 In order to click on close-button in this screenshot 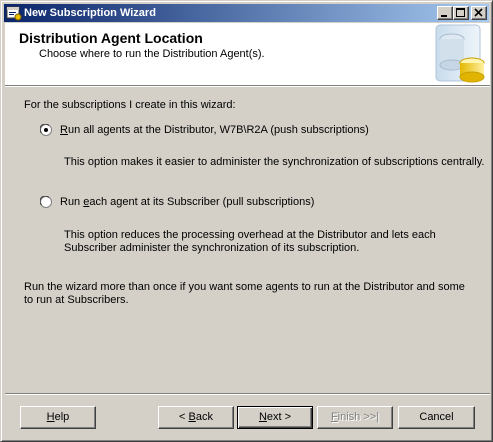, I will do `click(479, 13)`.